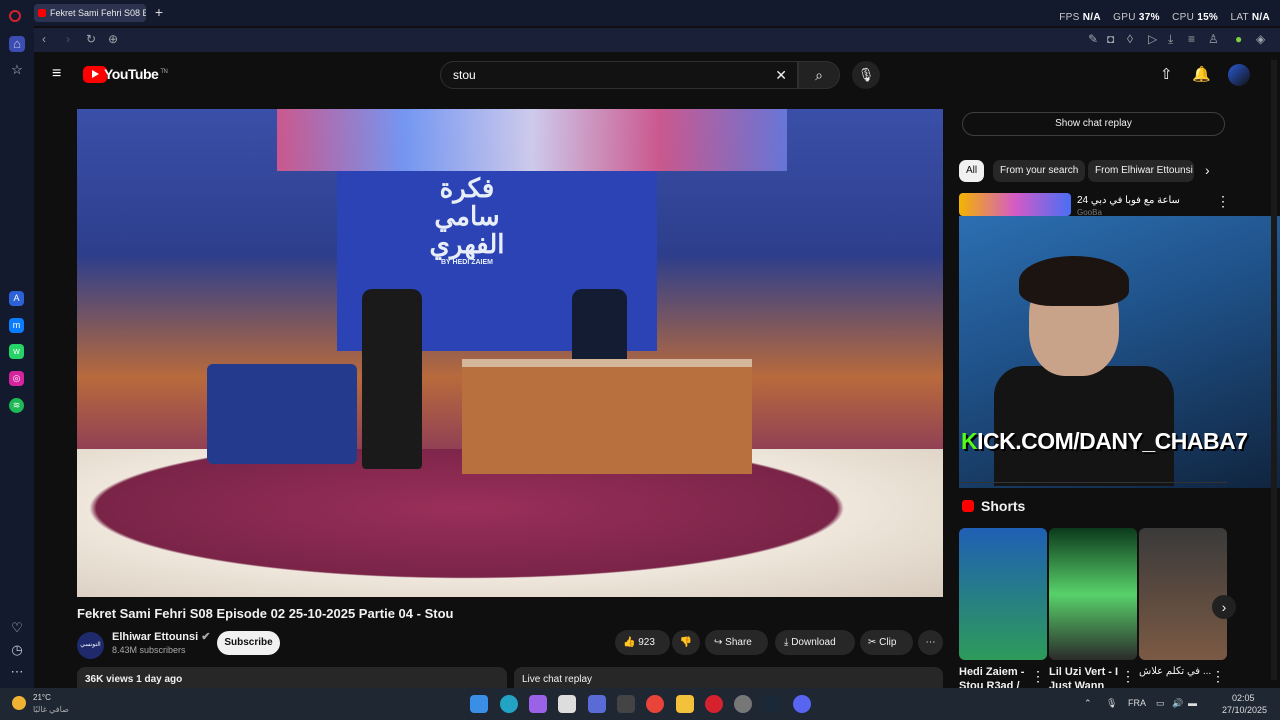 The image size is (1280, 720). I want to click on upload-icon: ⇧, so click(1166, 74).